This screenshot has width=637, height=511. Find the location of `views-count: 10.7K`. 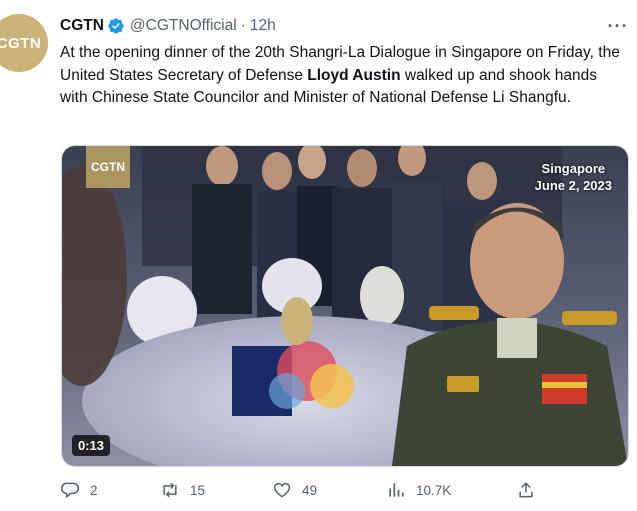

views-count: 10.7K is located at coordinates (434, 490).